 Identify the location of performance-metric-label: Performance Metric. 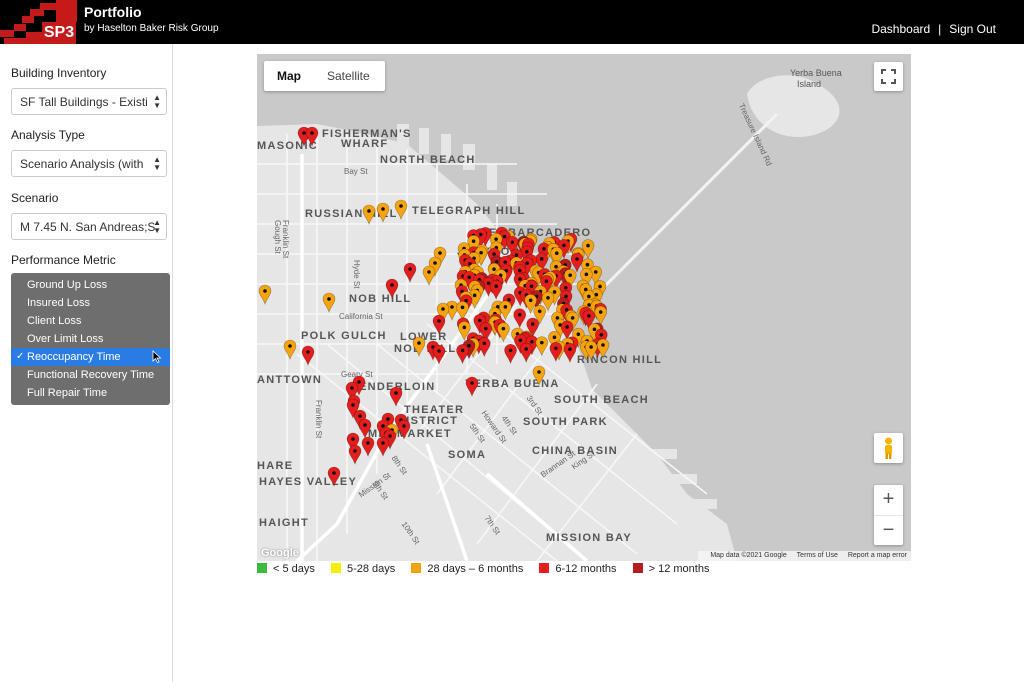
(63, 260).